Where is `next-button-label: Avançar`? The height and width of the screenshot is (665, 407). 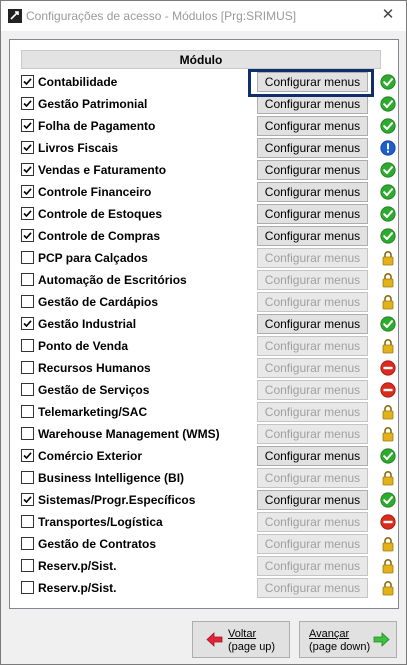
next-button-label: Avançar is located at coordinates (329, 634).